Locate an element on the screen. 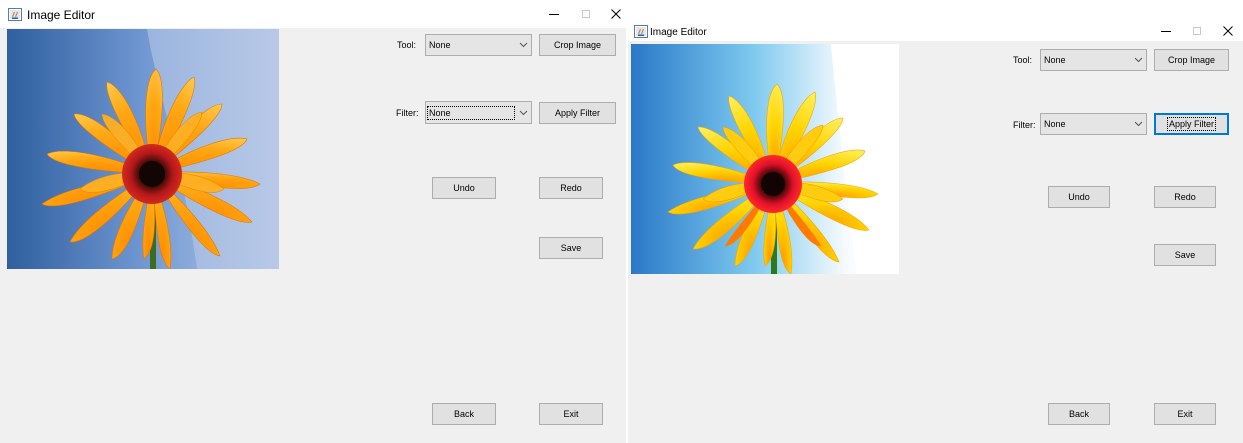  image-display-original is located at coordinates (143, 149).